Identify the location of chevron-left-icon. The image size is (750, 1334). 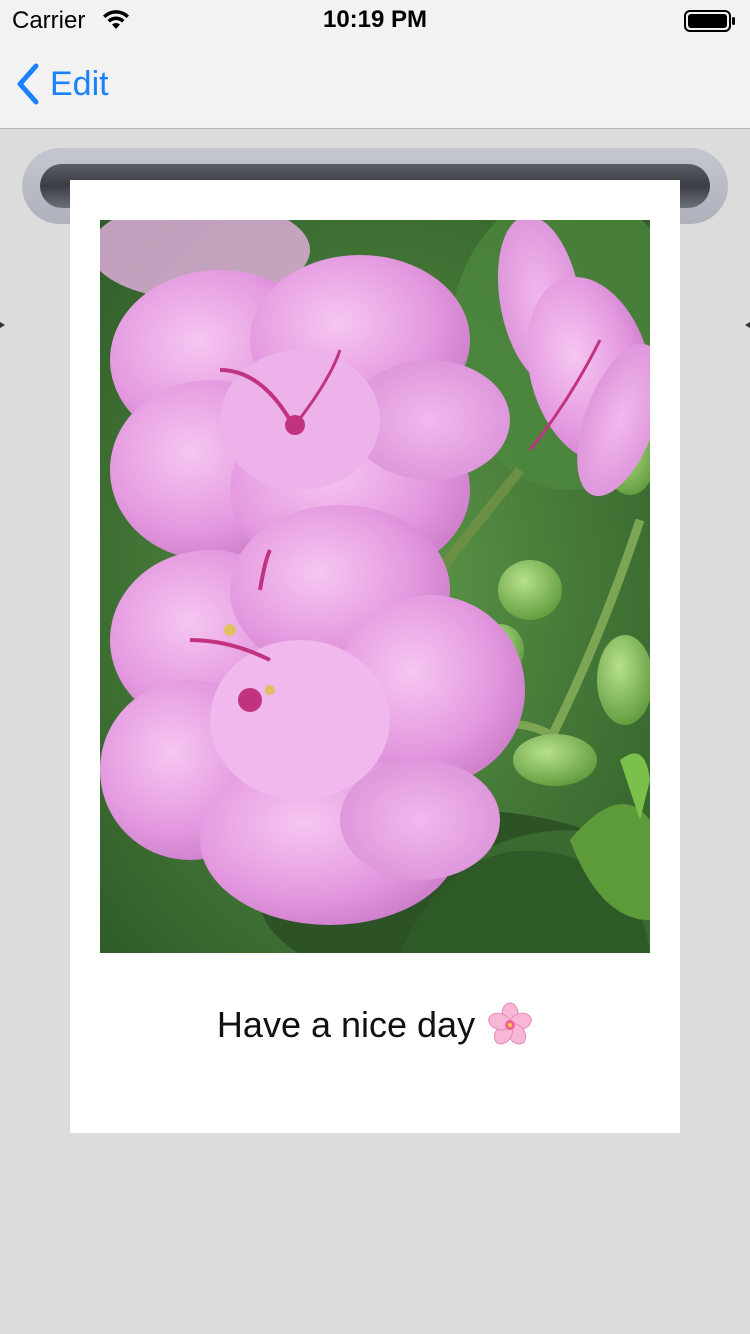
(28, 84).